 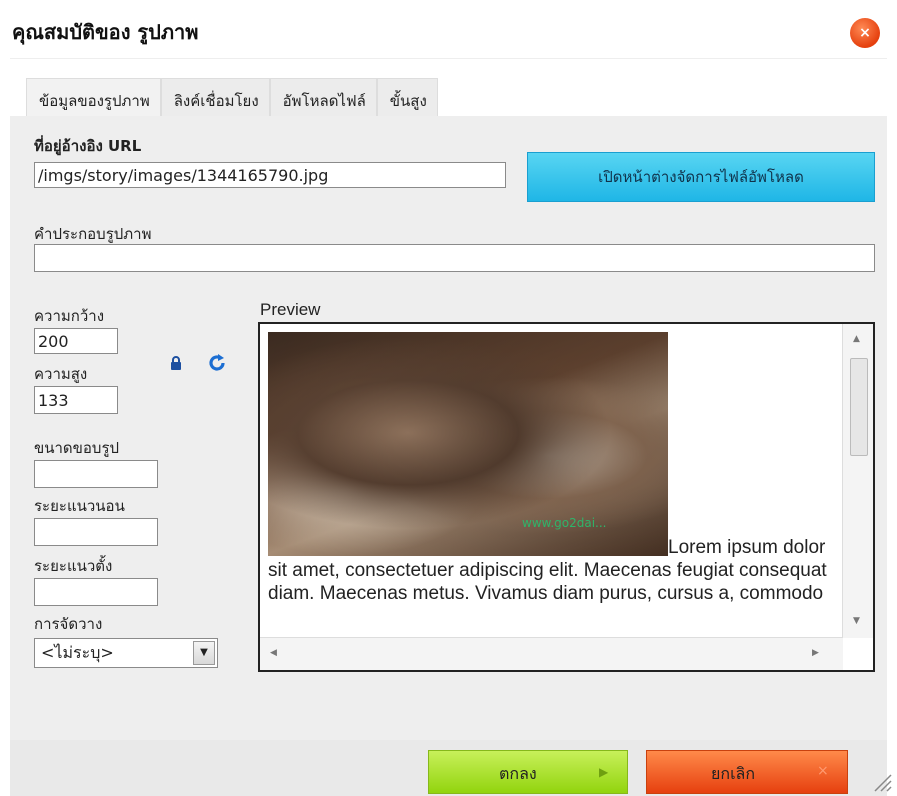 I want to click on align-label: การจัดวาง, so click(x=68, y=624).